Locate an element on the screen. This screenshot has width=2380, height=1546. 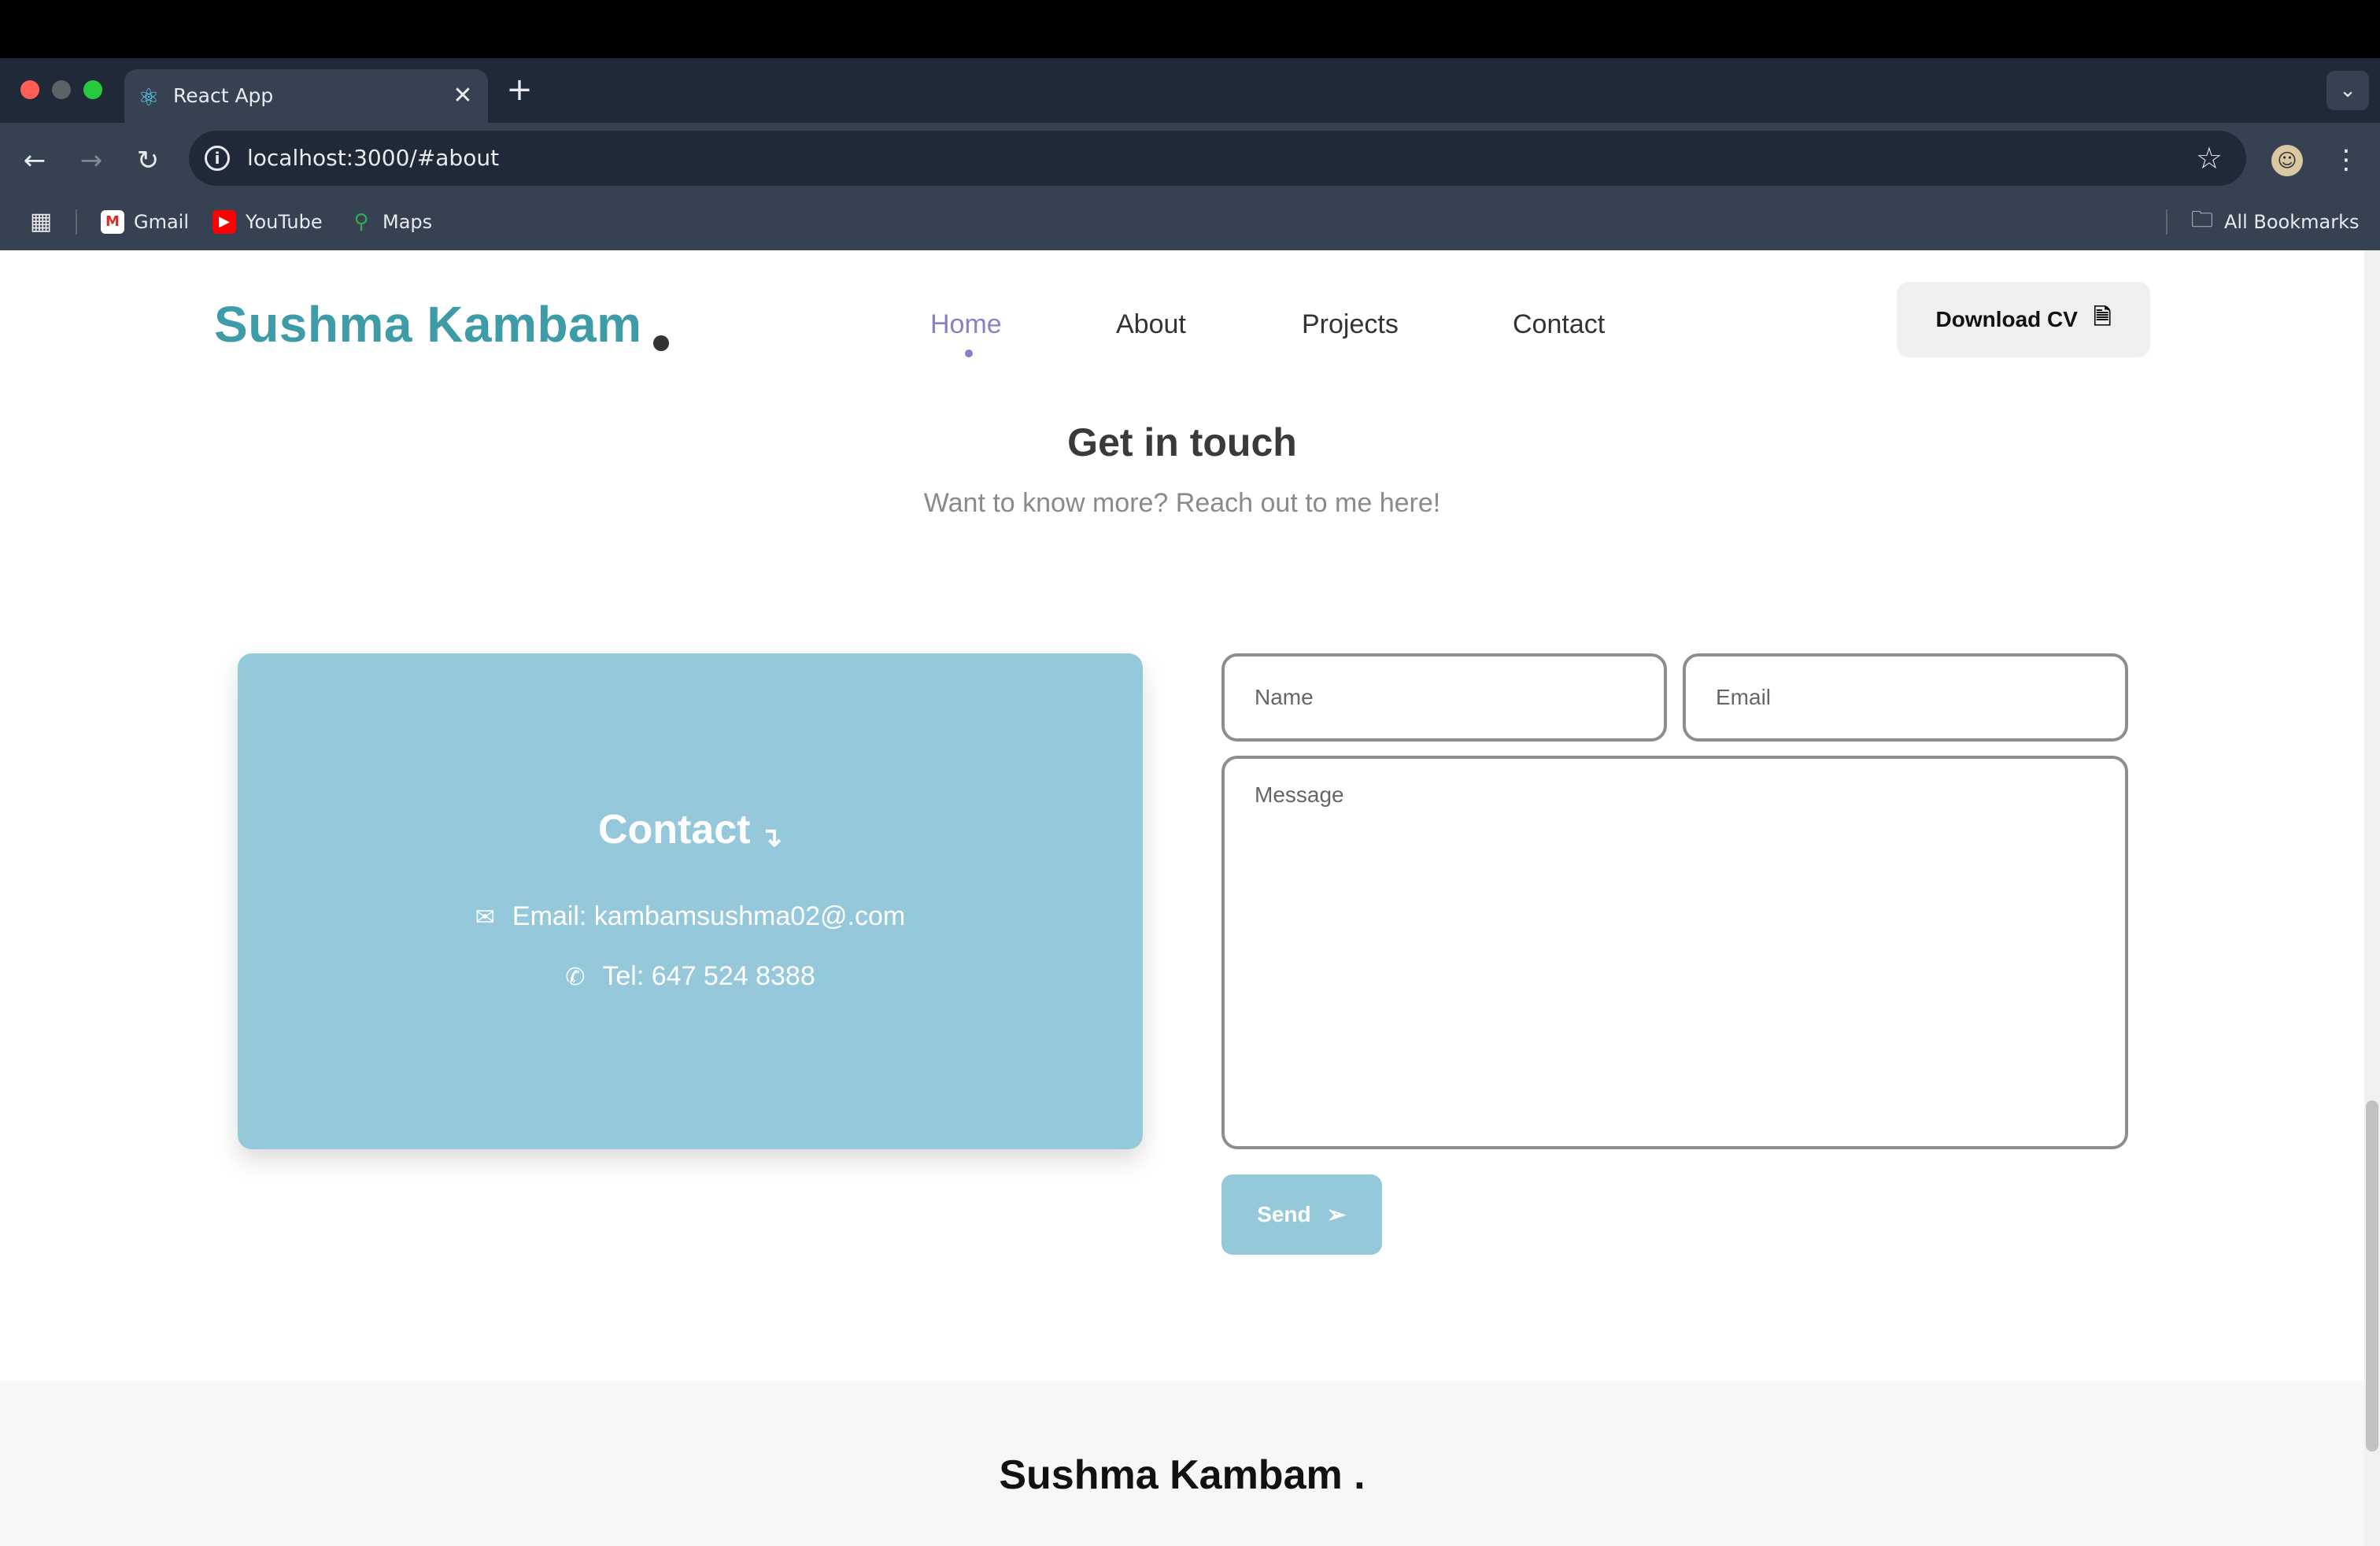
download-cv-label: Download CV is located at coordinates (2007, 319).